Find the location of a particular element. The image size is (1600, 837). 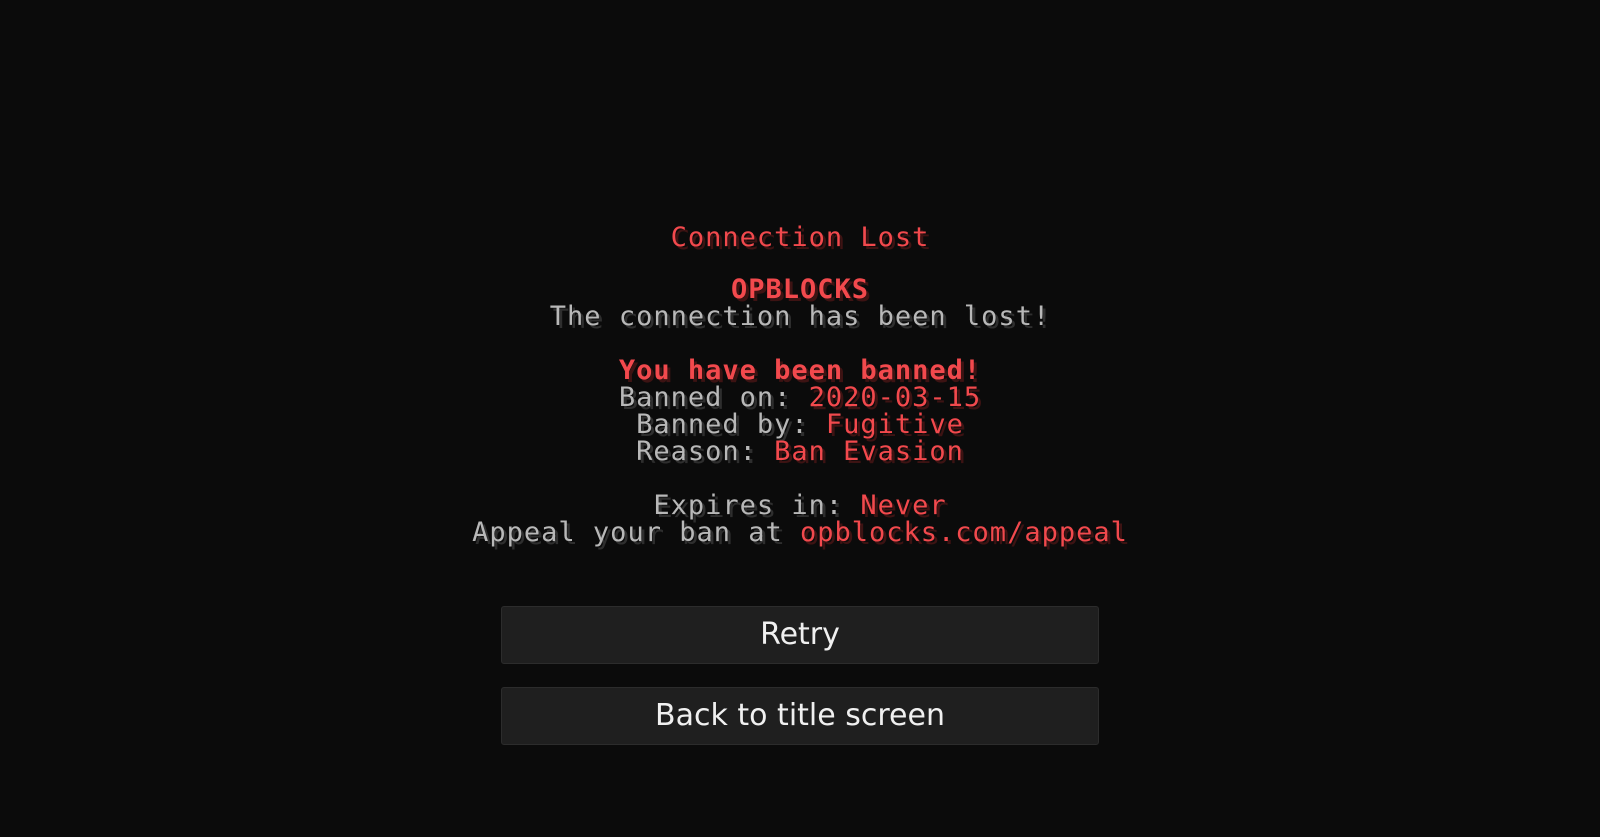

screen-title: Connection Lost is located at coordinates (800, 237).